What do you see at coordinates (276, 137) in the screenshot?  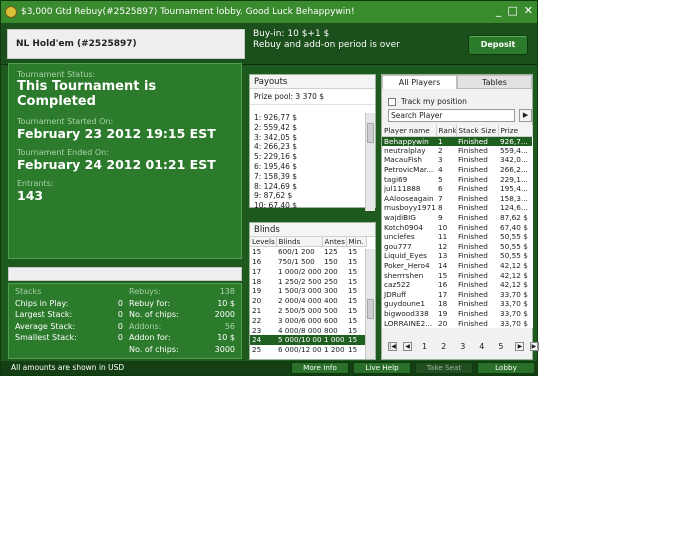 I see `list-item: 3: 342,05 $` at bounding box center [276, 137].